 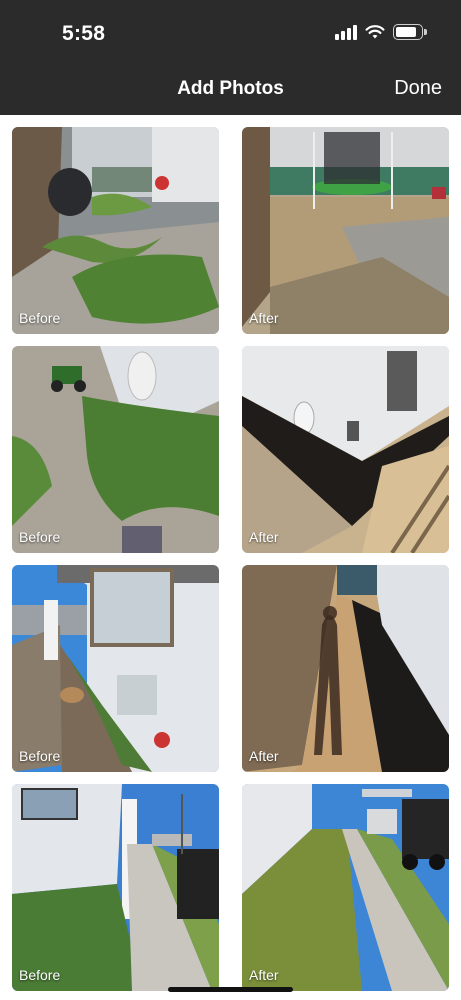 What do you see at coordinates (375, 32) in the screenshot?
I see `wifi-icon` at bounding box center [375, 32].